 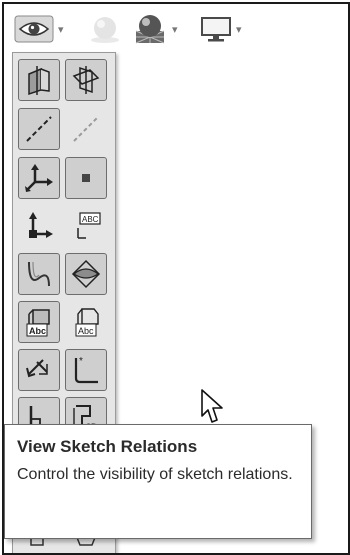 I want to click on view-coordinate-dimensions-button: ABC, so click(x=86, y=226).